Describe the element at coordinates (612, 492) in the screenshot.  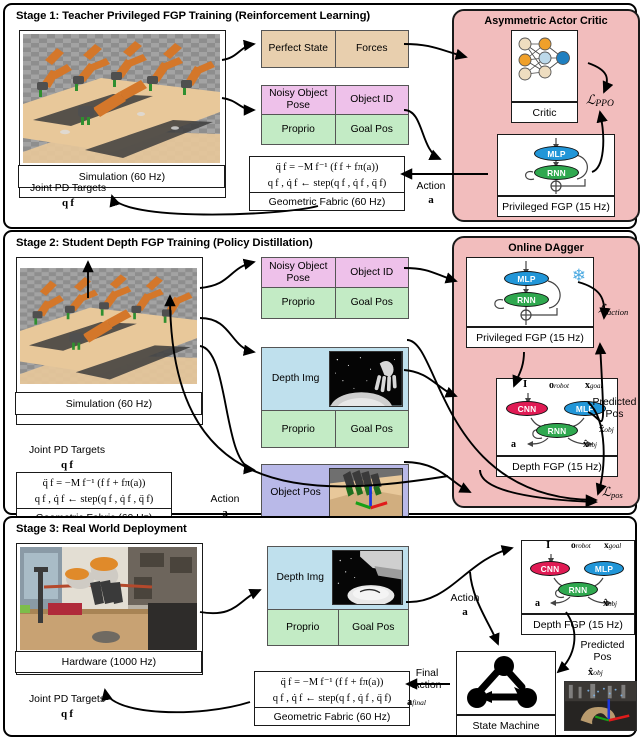
I see `stage2-loss-pos-label: ℒpos` at that location.